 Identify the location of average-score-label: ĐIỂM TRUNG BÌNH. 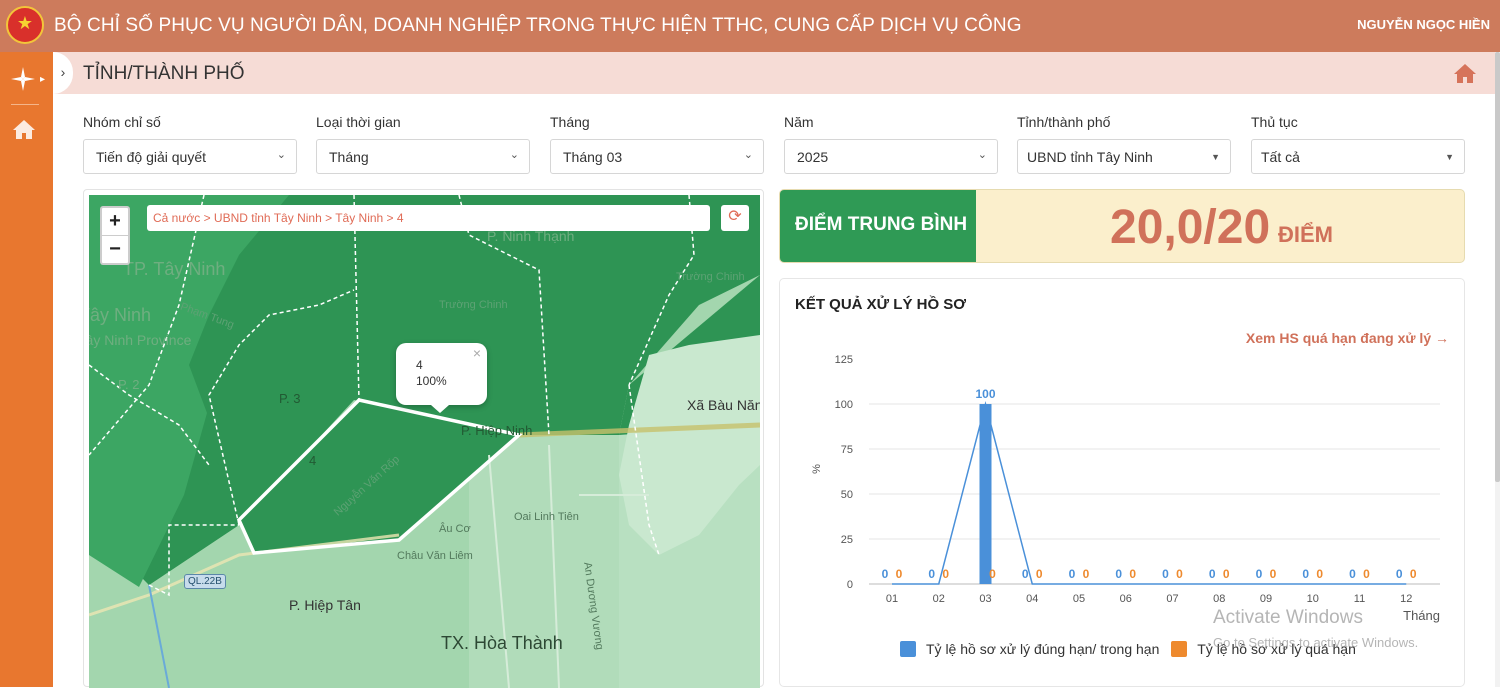
(878, 226).